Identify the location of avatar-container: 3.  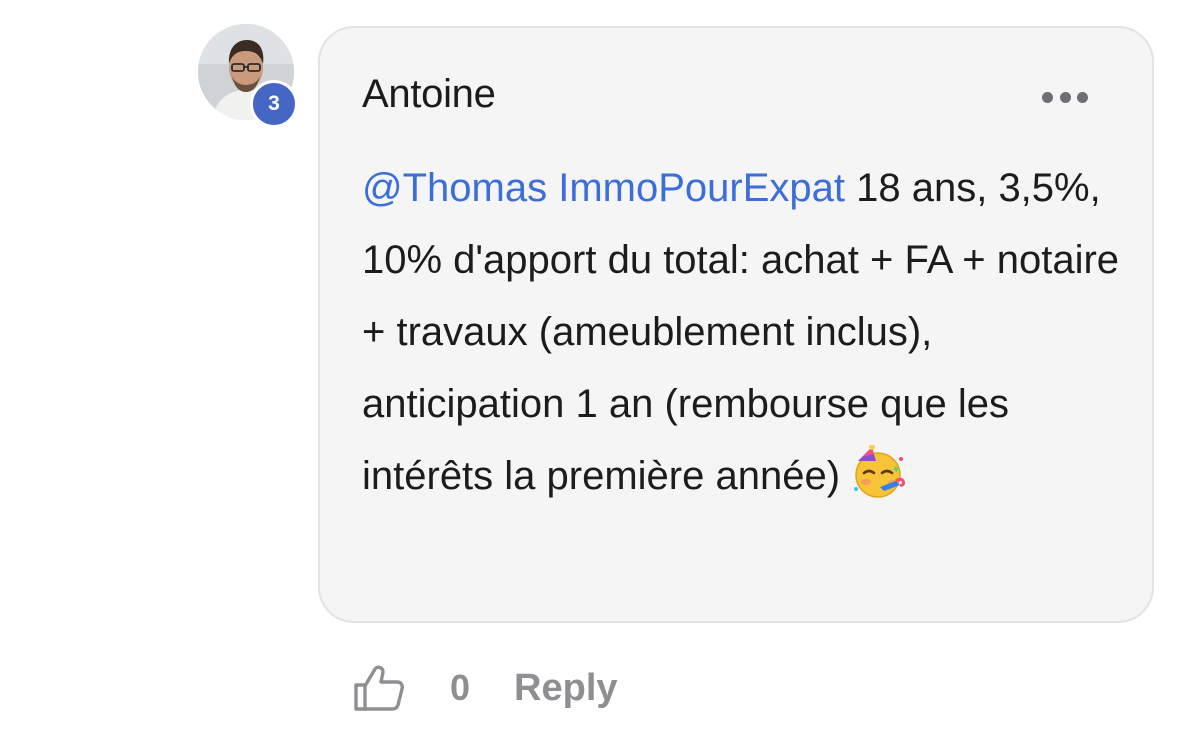
(248, 76).